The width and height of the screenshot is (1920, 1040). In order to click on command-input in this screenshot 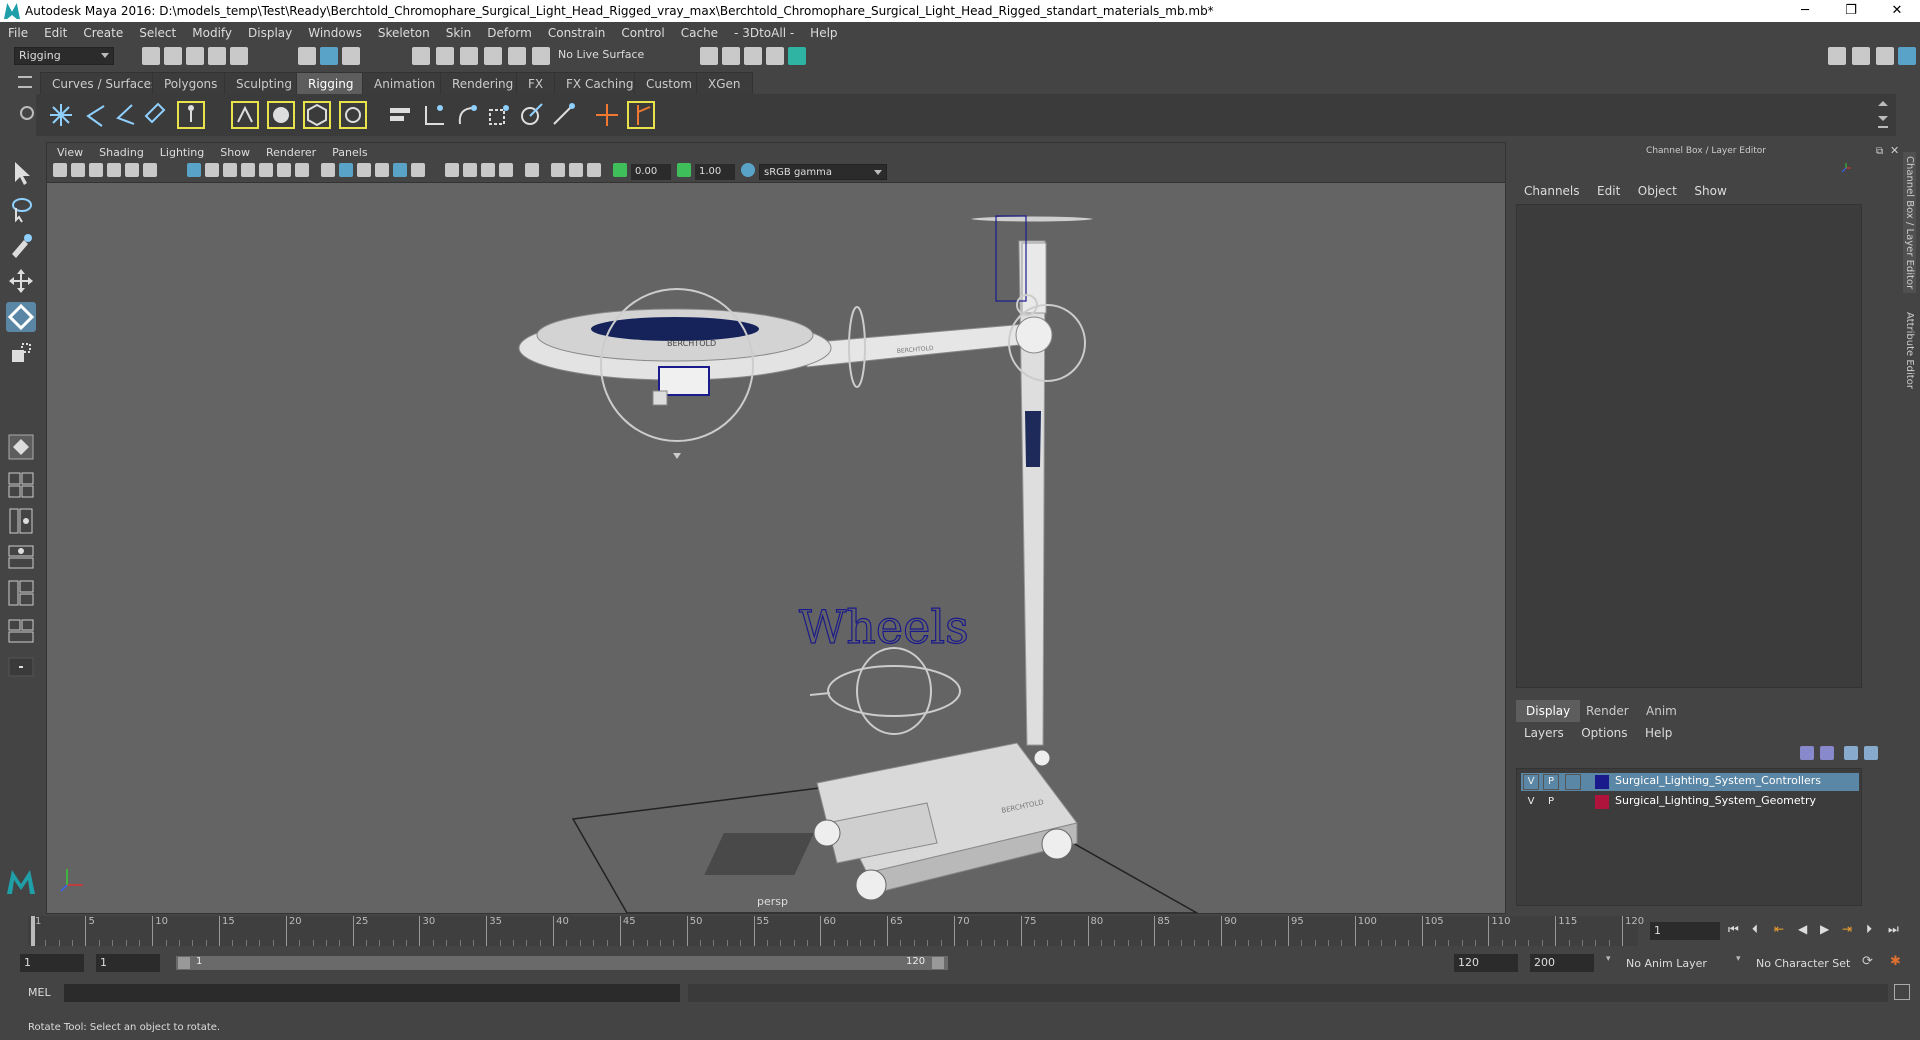, I will do `click(372, 993)`.